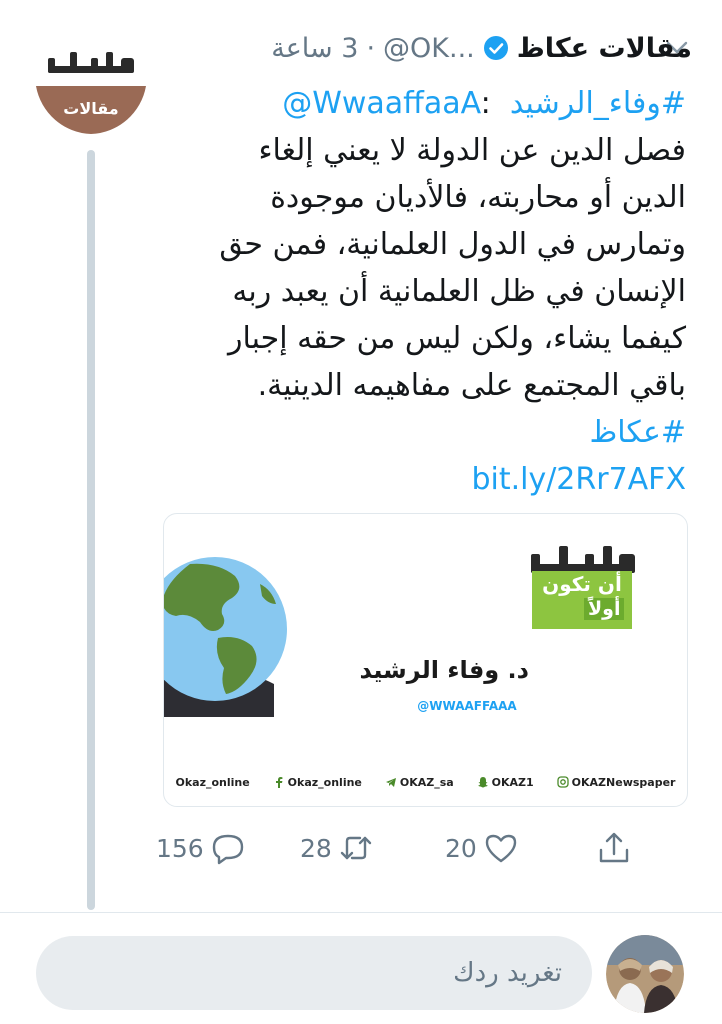 Image resolution: width=722 pixels, height=1024 pixels. What do you see at coordinates (324, 782) in the screenshot?
I see `social-facebook-text: Okaz_online` at bounding box center [324, 782].